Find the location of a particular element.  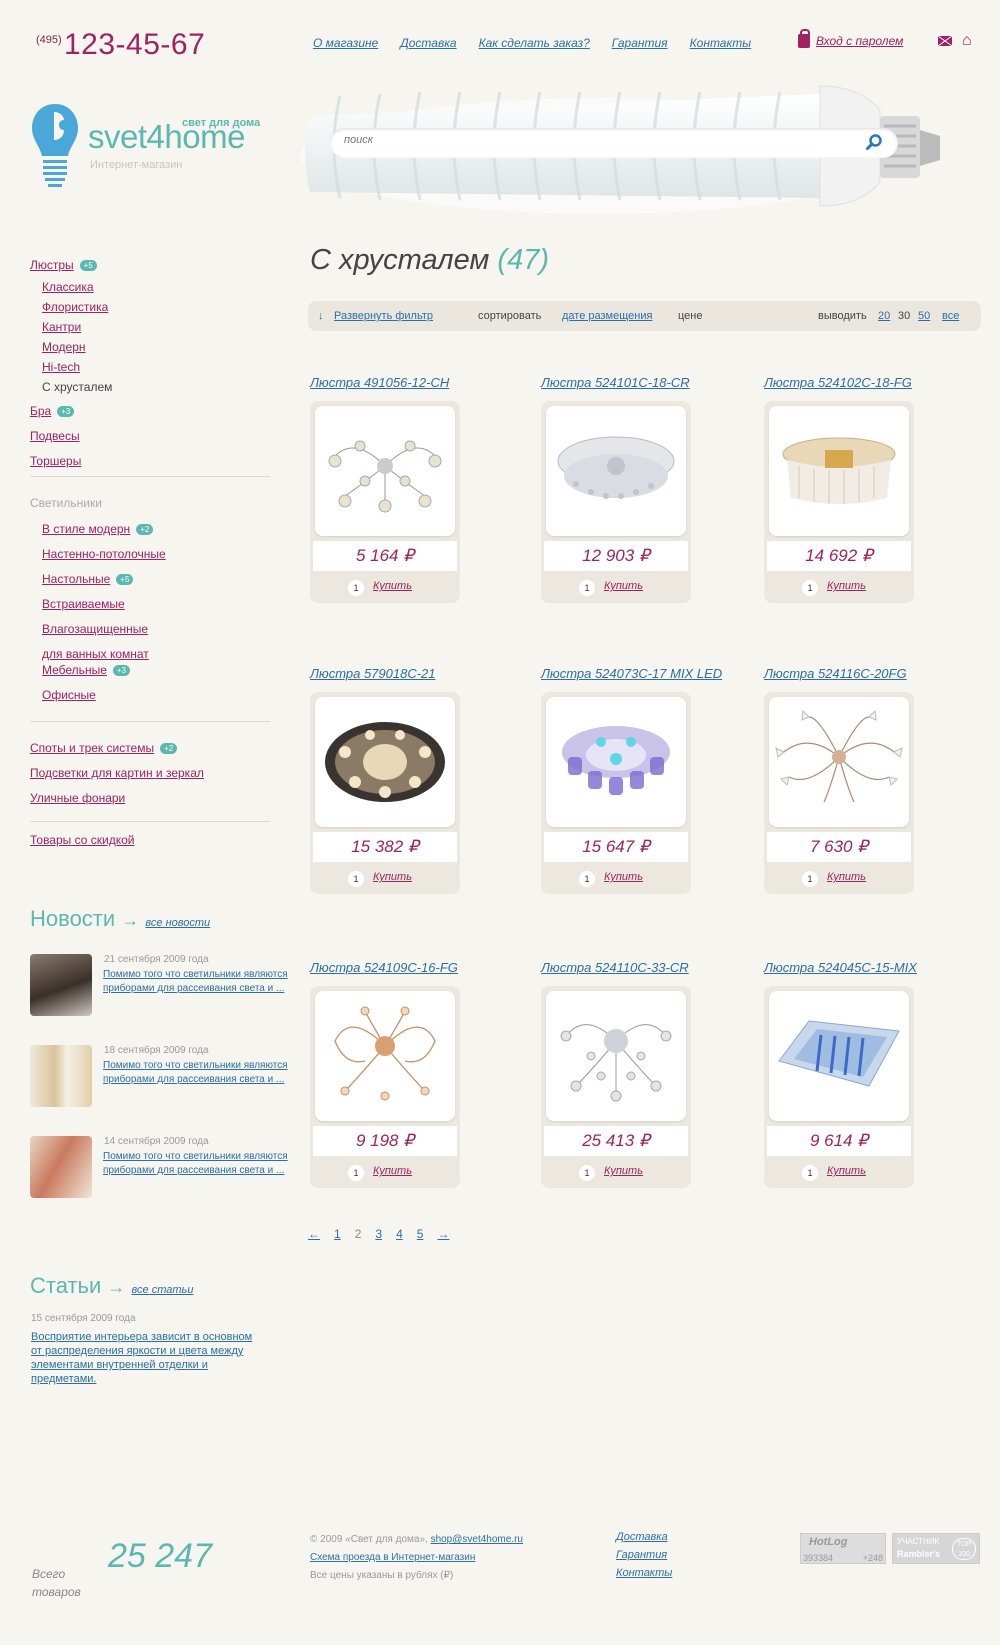

sidebar-item-hitech: Hi-tech is located at coordinates (61, 367).